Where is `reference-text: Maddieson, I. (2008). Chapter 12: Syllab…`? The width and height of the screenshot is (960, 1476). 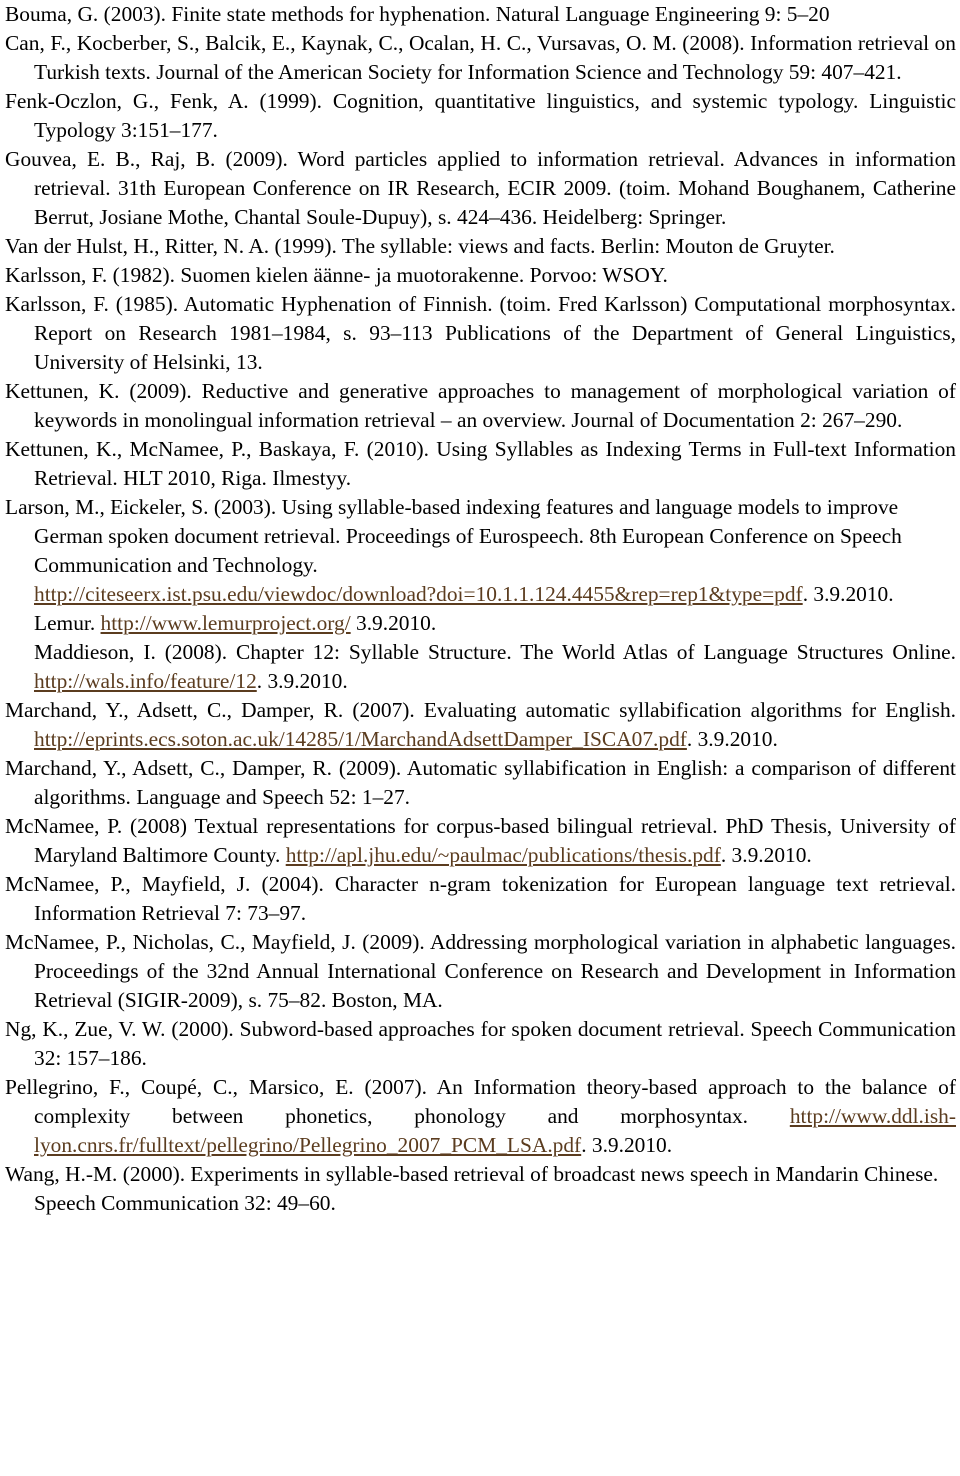
reference-text: Maddieson, I. (2008). Chapter 12: Syllab… is located at coordinates (495, 652).